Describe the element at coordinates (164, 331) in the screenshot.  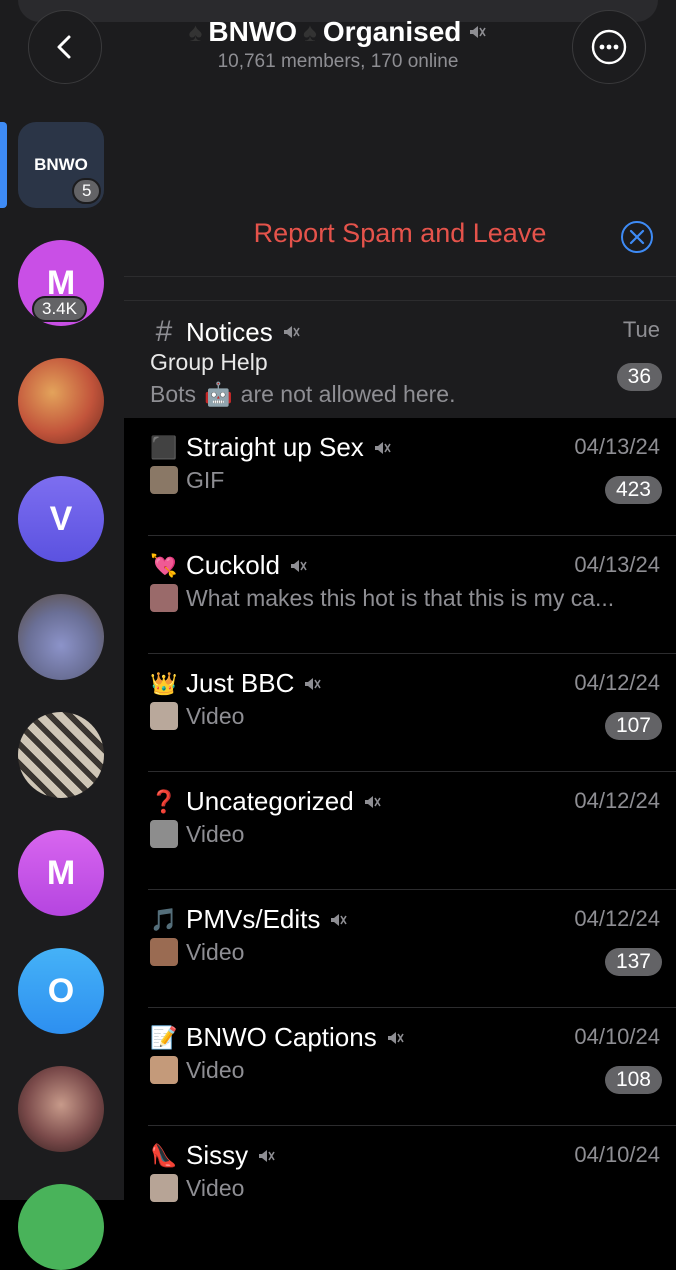
I see `hash-icon: #` at that location.